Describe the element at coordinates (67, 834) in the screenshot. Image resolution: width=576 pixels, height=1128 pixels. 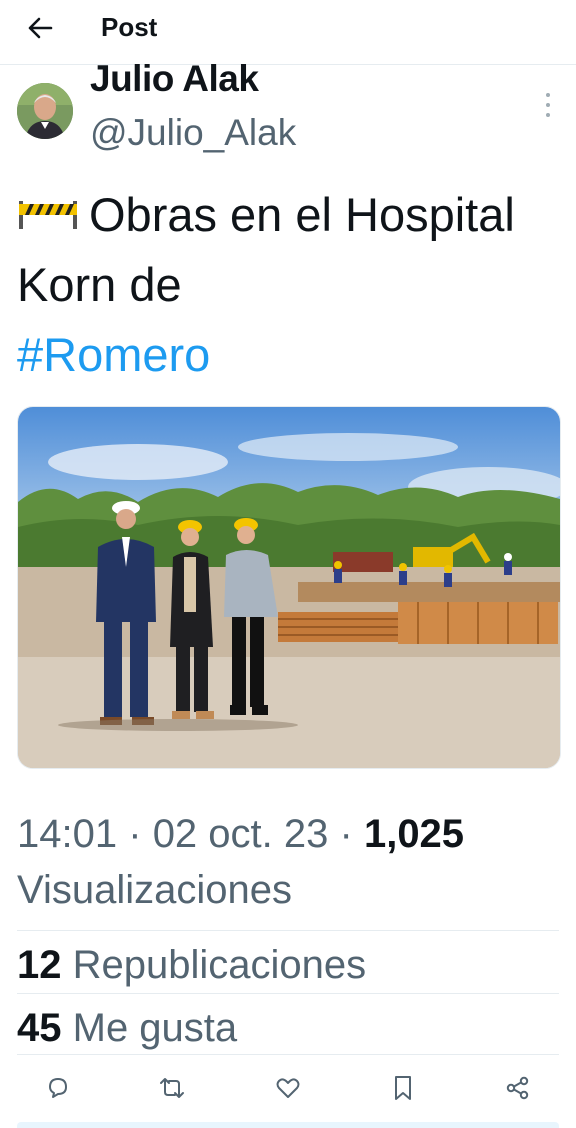
I see `tweet-time: 14:01` at that location.